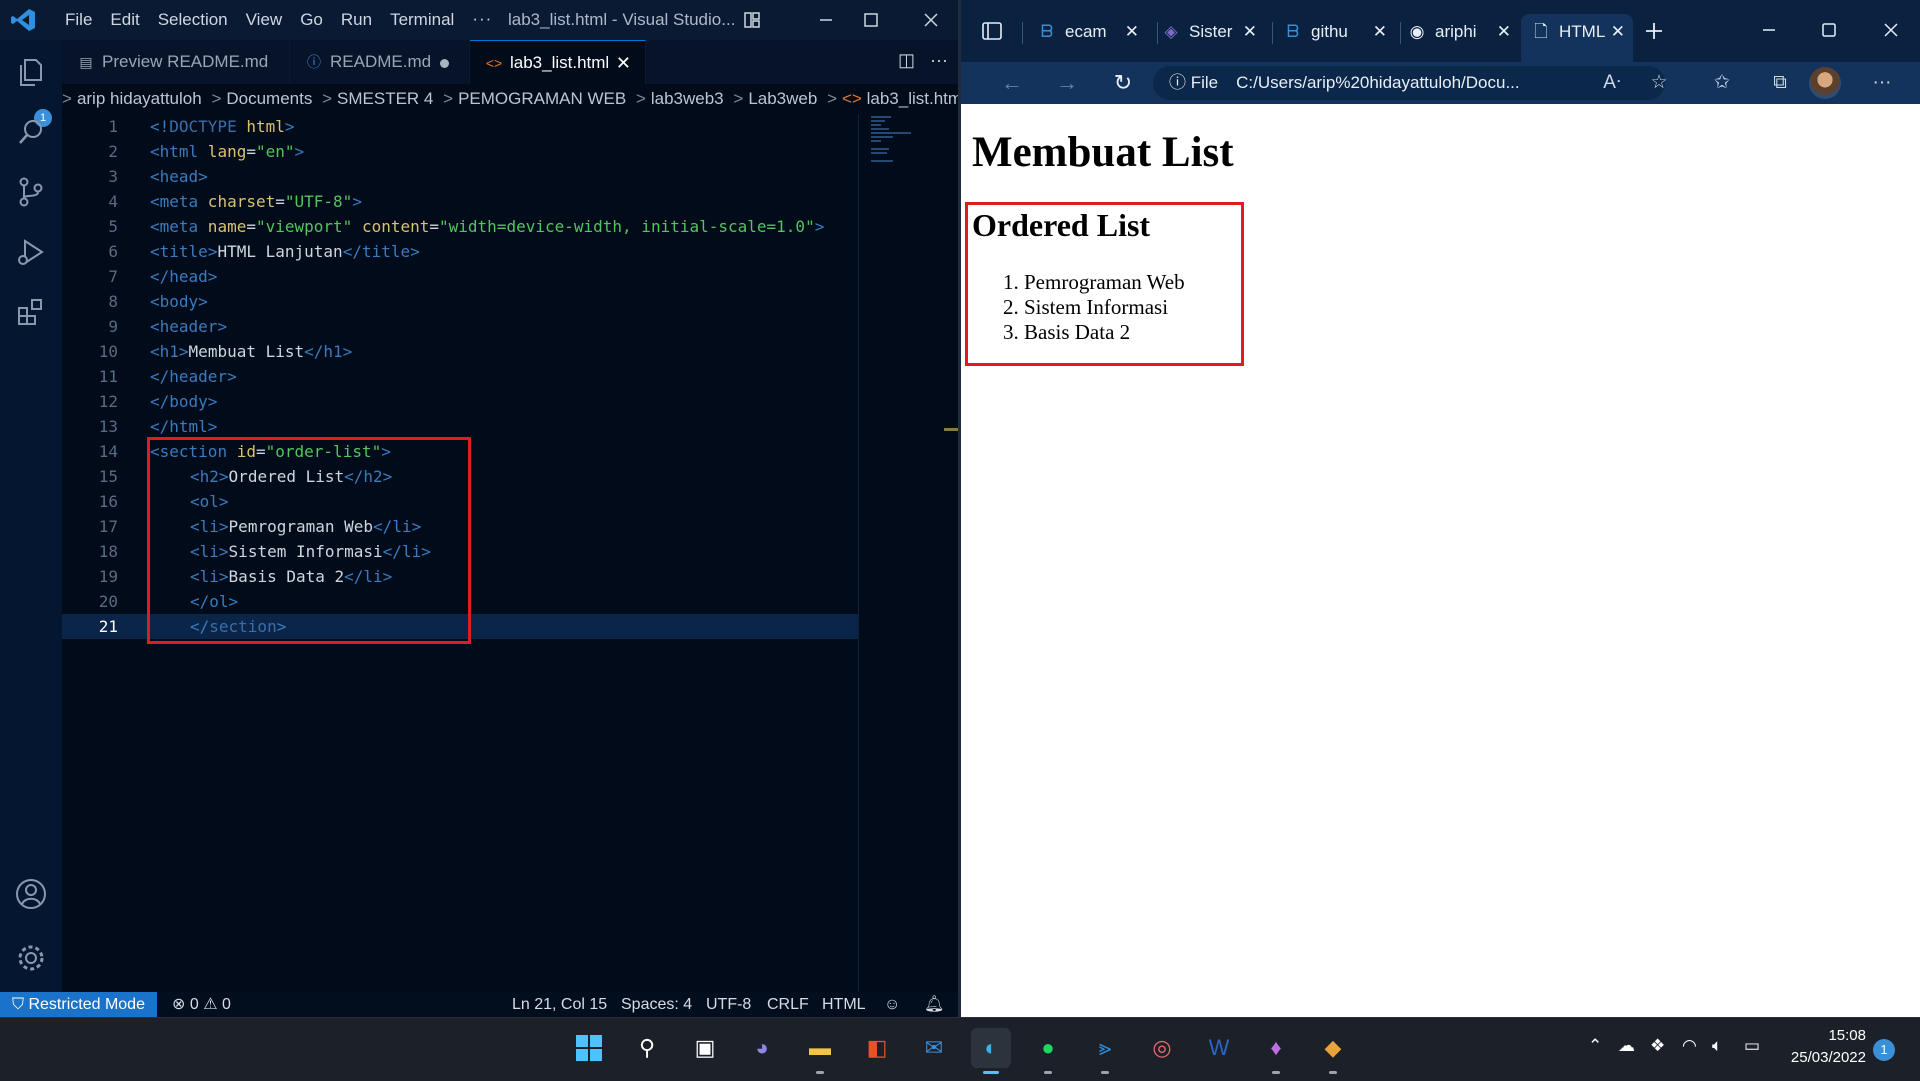 Image resolution: width=1920 pixels, height=1081 pixels. Describe the element at coordinates (1595, 1046) in the screenshot. I see `chevron-up-icon: ⌃` at that location.